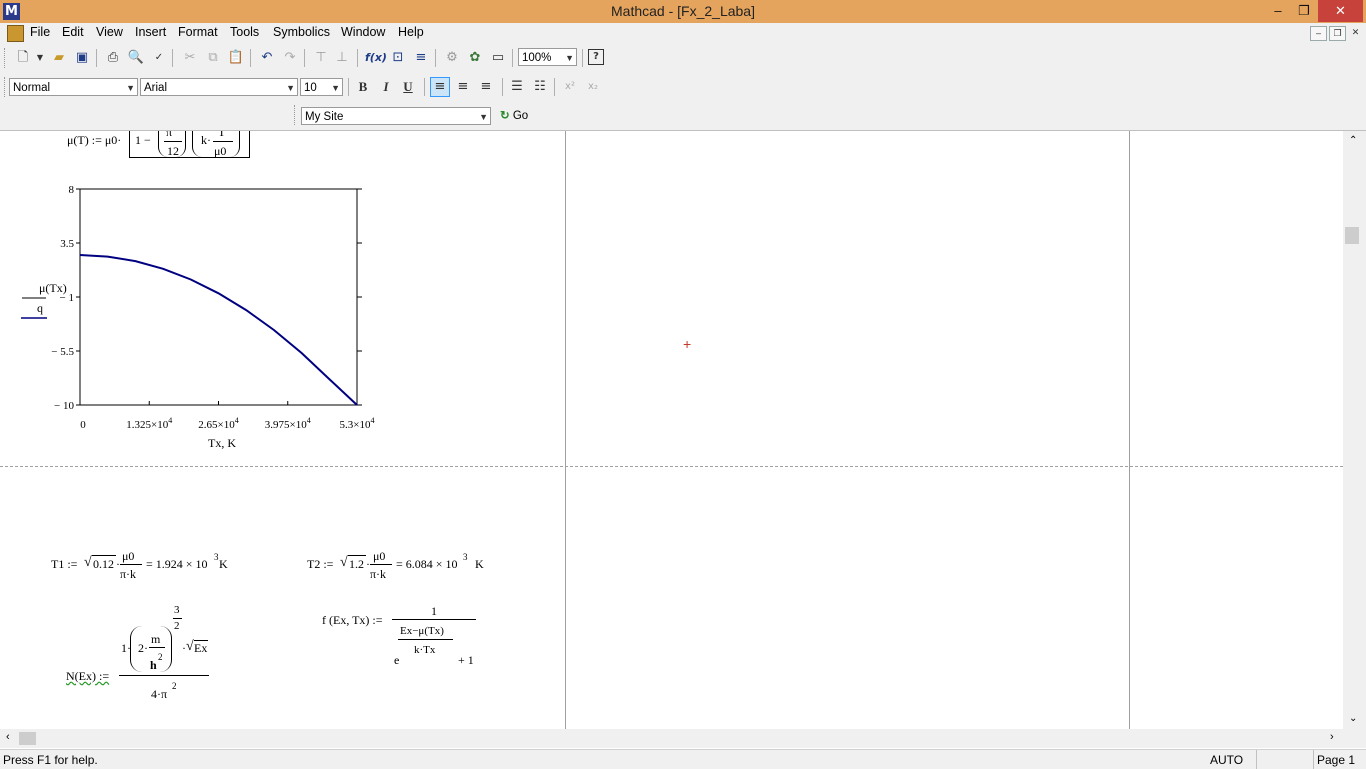  Describe the element at coordinates (1304, 11) in the screenshot. I see `restore-button: ❐` at that location.